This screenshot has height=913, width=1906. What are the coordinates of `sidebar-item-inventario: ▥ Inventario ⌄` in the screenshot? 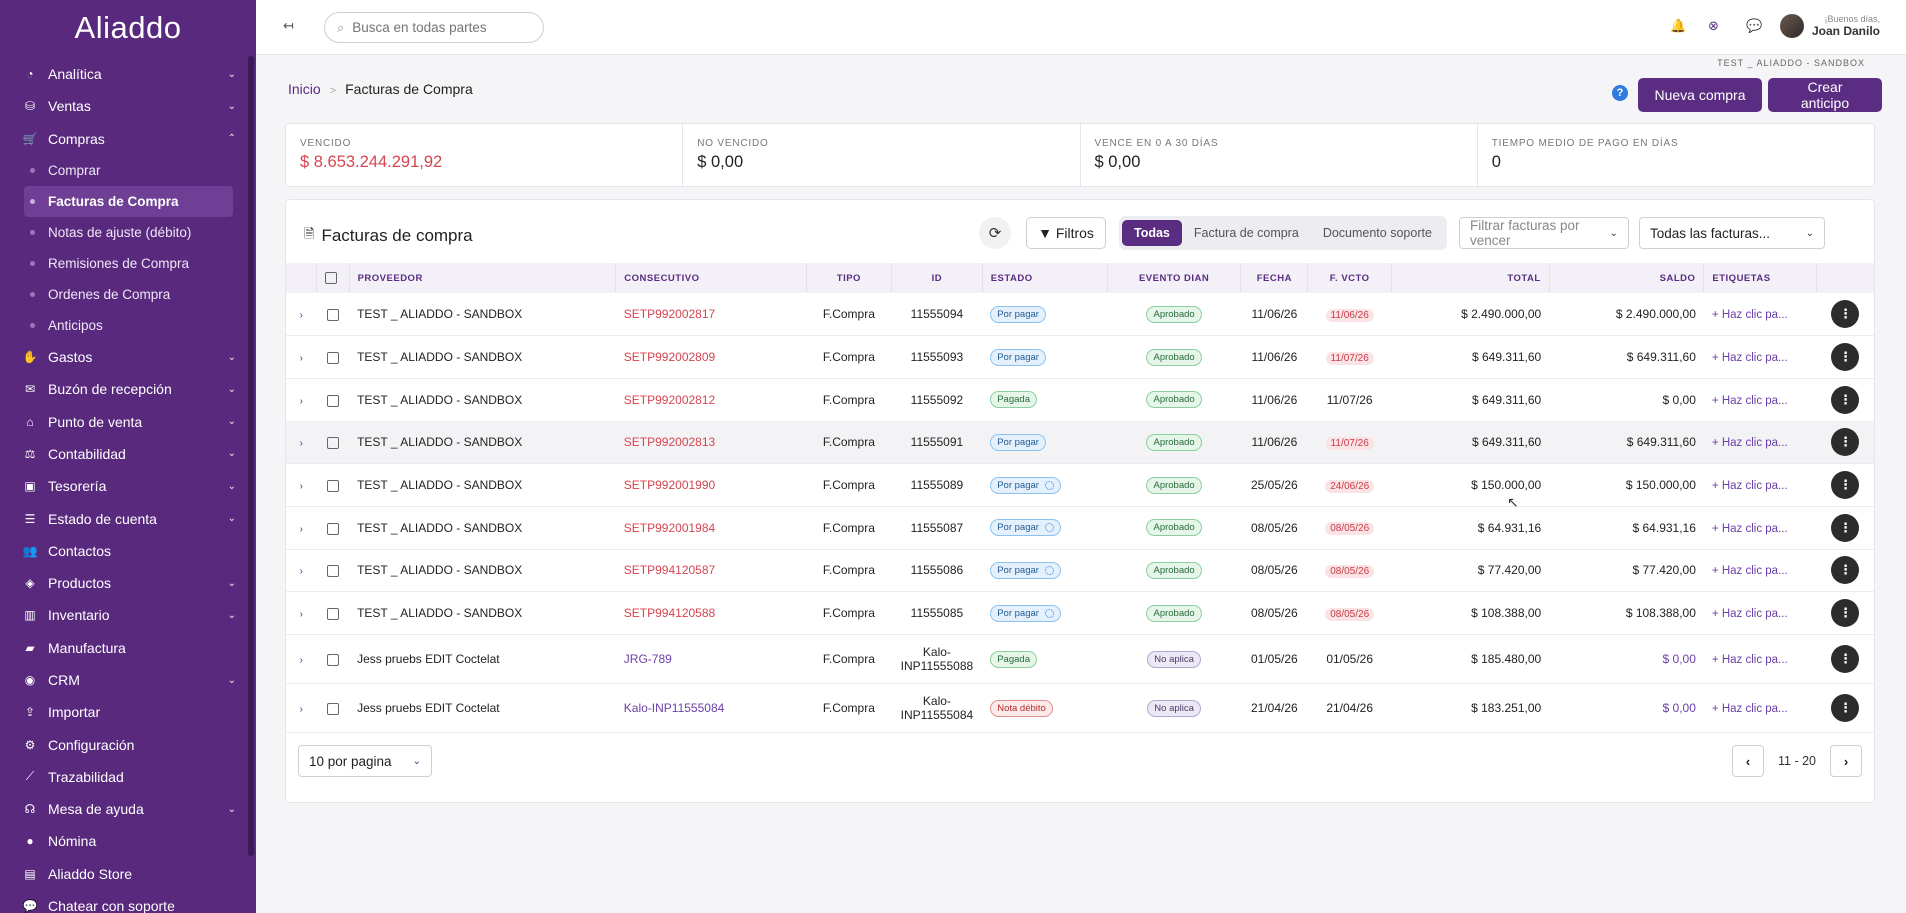 It's located at (128, 615).